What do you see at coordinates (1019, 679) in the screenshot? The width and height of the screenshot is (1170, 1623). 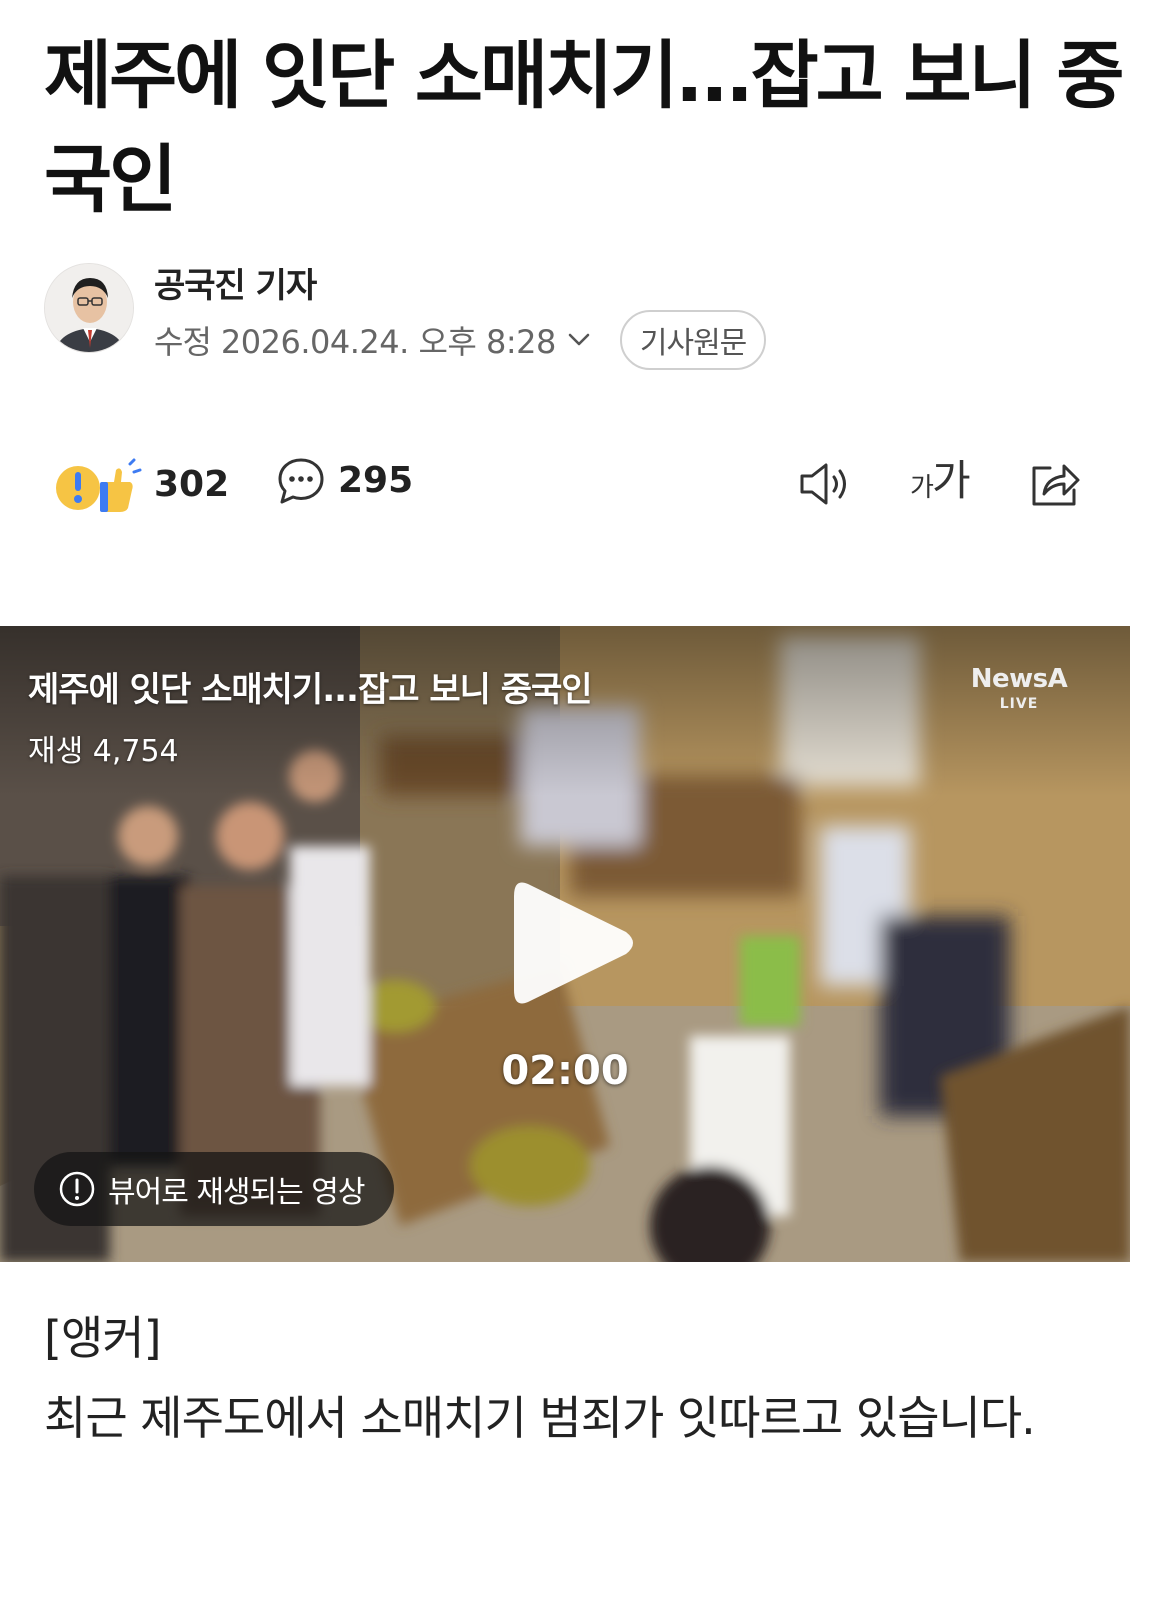 I see `channel-name: NewsA` at bounding box center [1019, 679].